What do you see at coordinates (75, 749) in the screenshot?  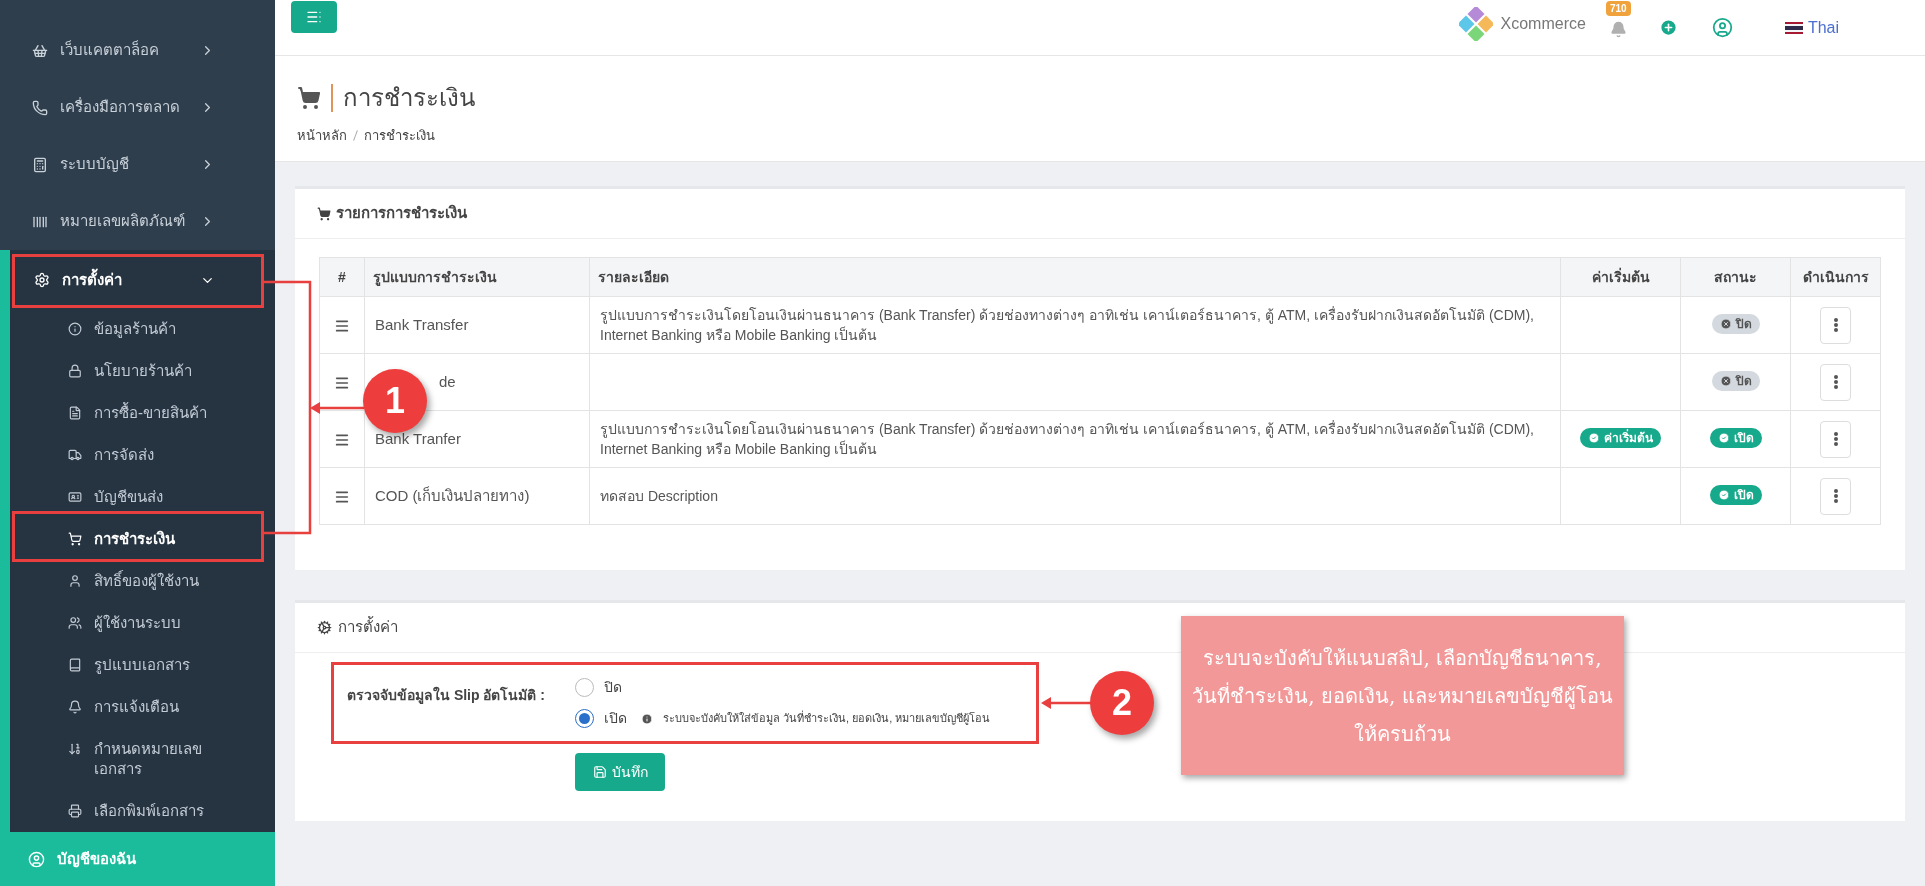 I see `sort-numeric-icon` at bounding box center [75, 749].